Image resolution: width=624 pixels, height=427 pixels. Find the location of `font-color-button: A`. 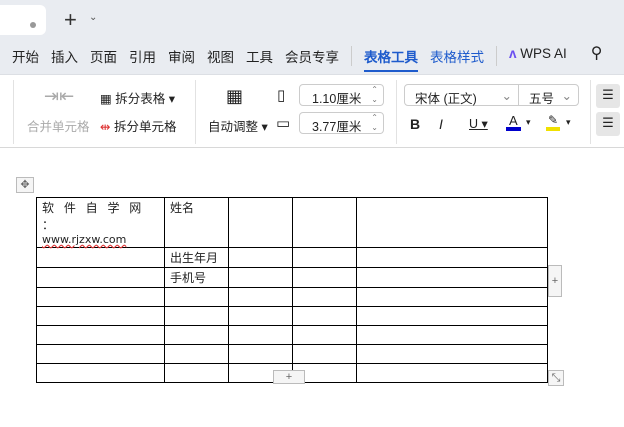

font-color-button: A is located at coordinates (513, 122).